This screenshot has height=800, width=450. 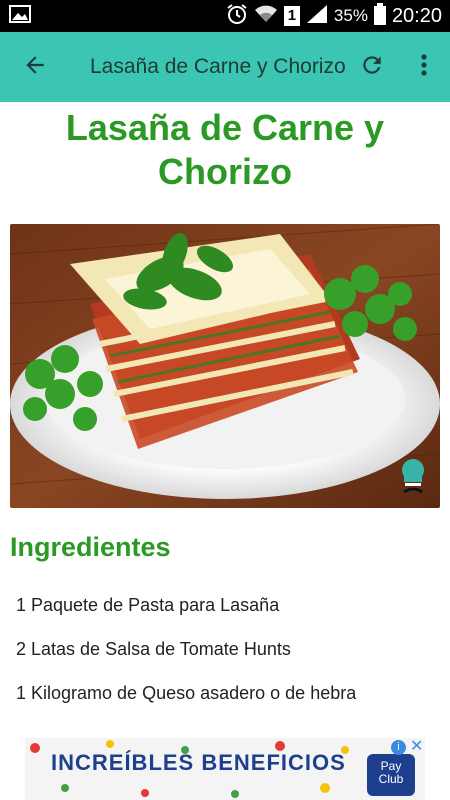 I want to click on toolbar-title: Lasaña de Carne y Chorizo, so click(x=218, y=66).